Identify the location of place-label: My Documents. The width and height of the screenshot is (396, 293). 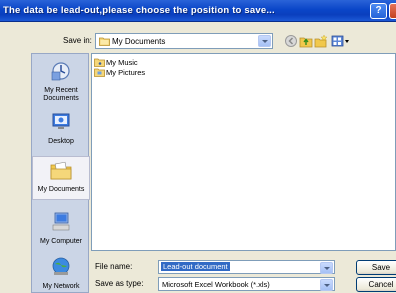
(61, 189).